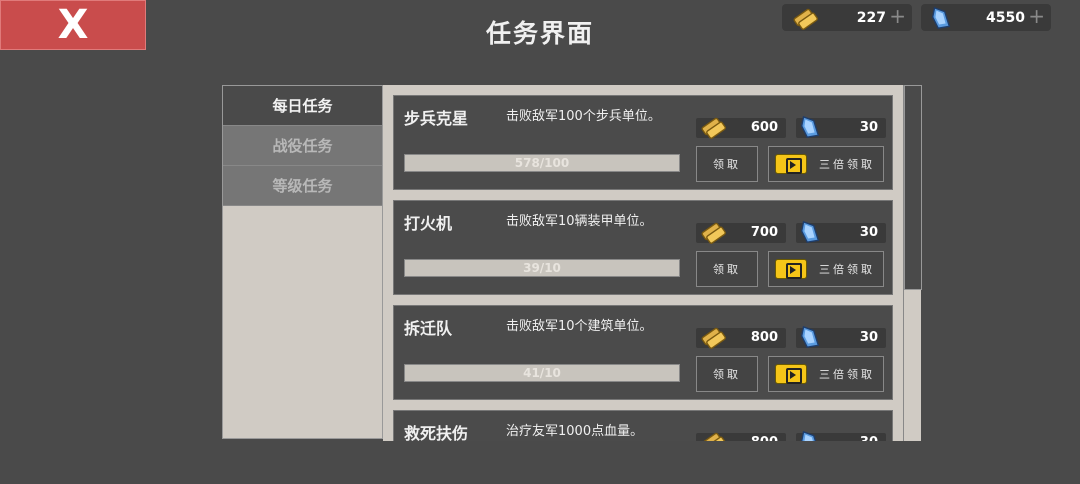  What do you see at coordinates (302, 146) in the screenshot?
I see `tab-campaign-tasks: 战役任务` at bounding box center [302, 146].